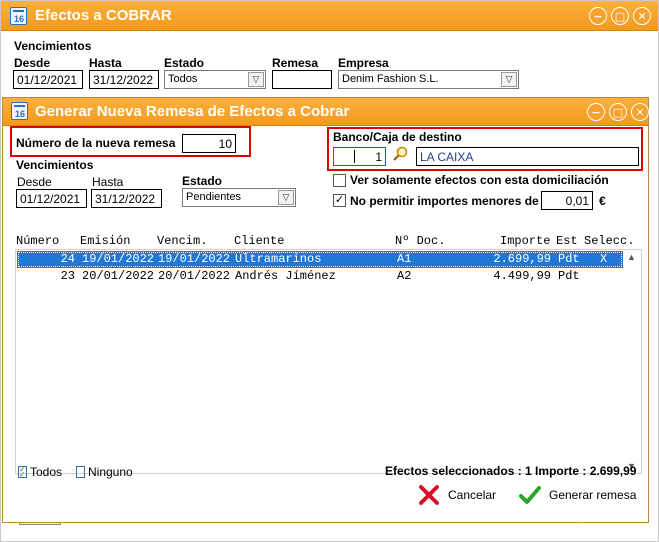  What do you see at coordinates (604, 259) in the screenshot?
I see `cell-selecc: X` at bounding box center [604, 259].